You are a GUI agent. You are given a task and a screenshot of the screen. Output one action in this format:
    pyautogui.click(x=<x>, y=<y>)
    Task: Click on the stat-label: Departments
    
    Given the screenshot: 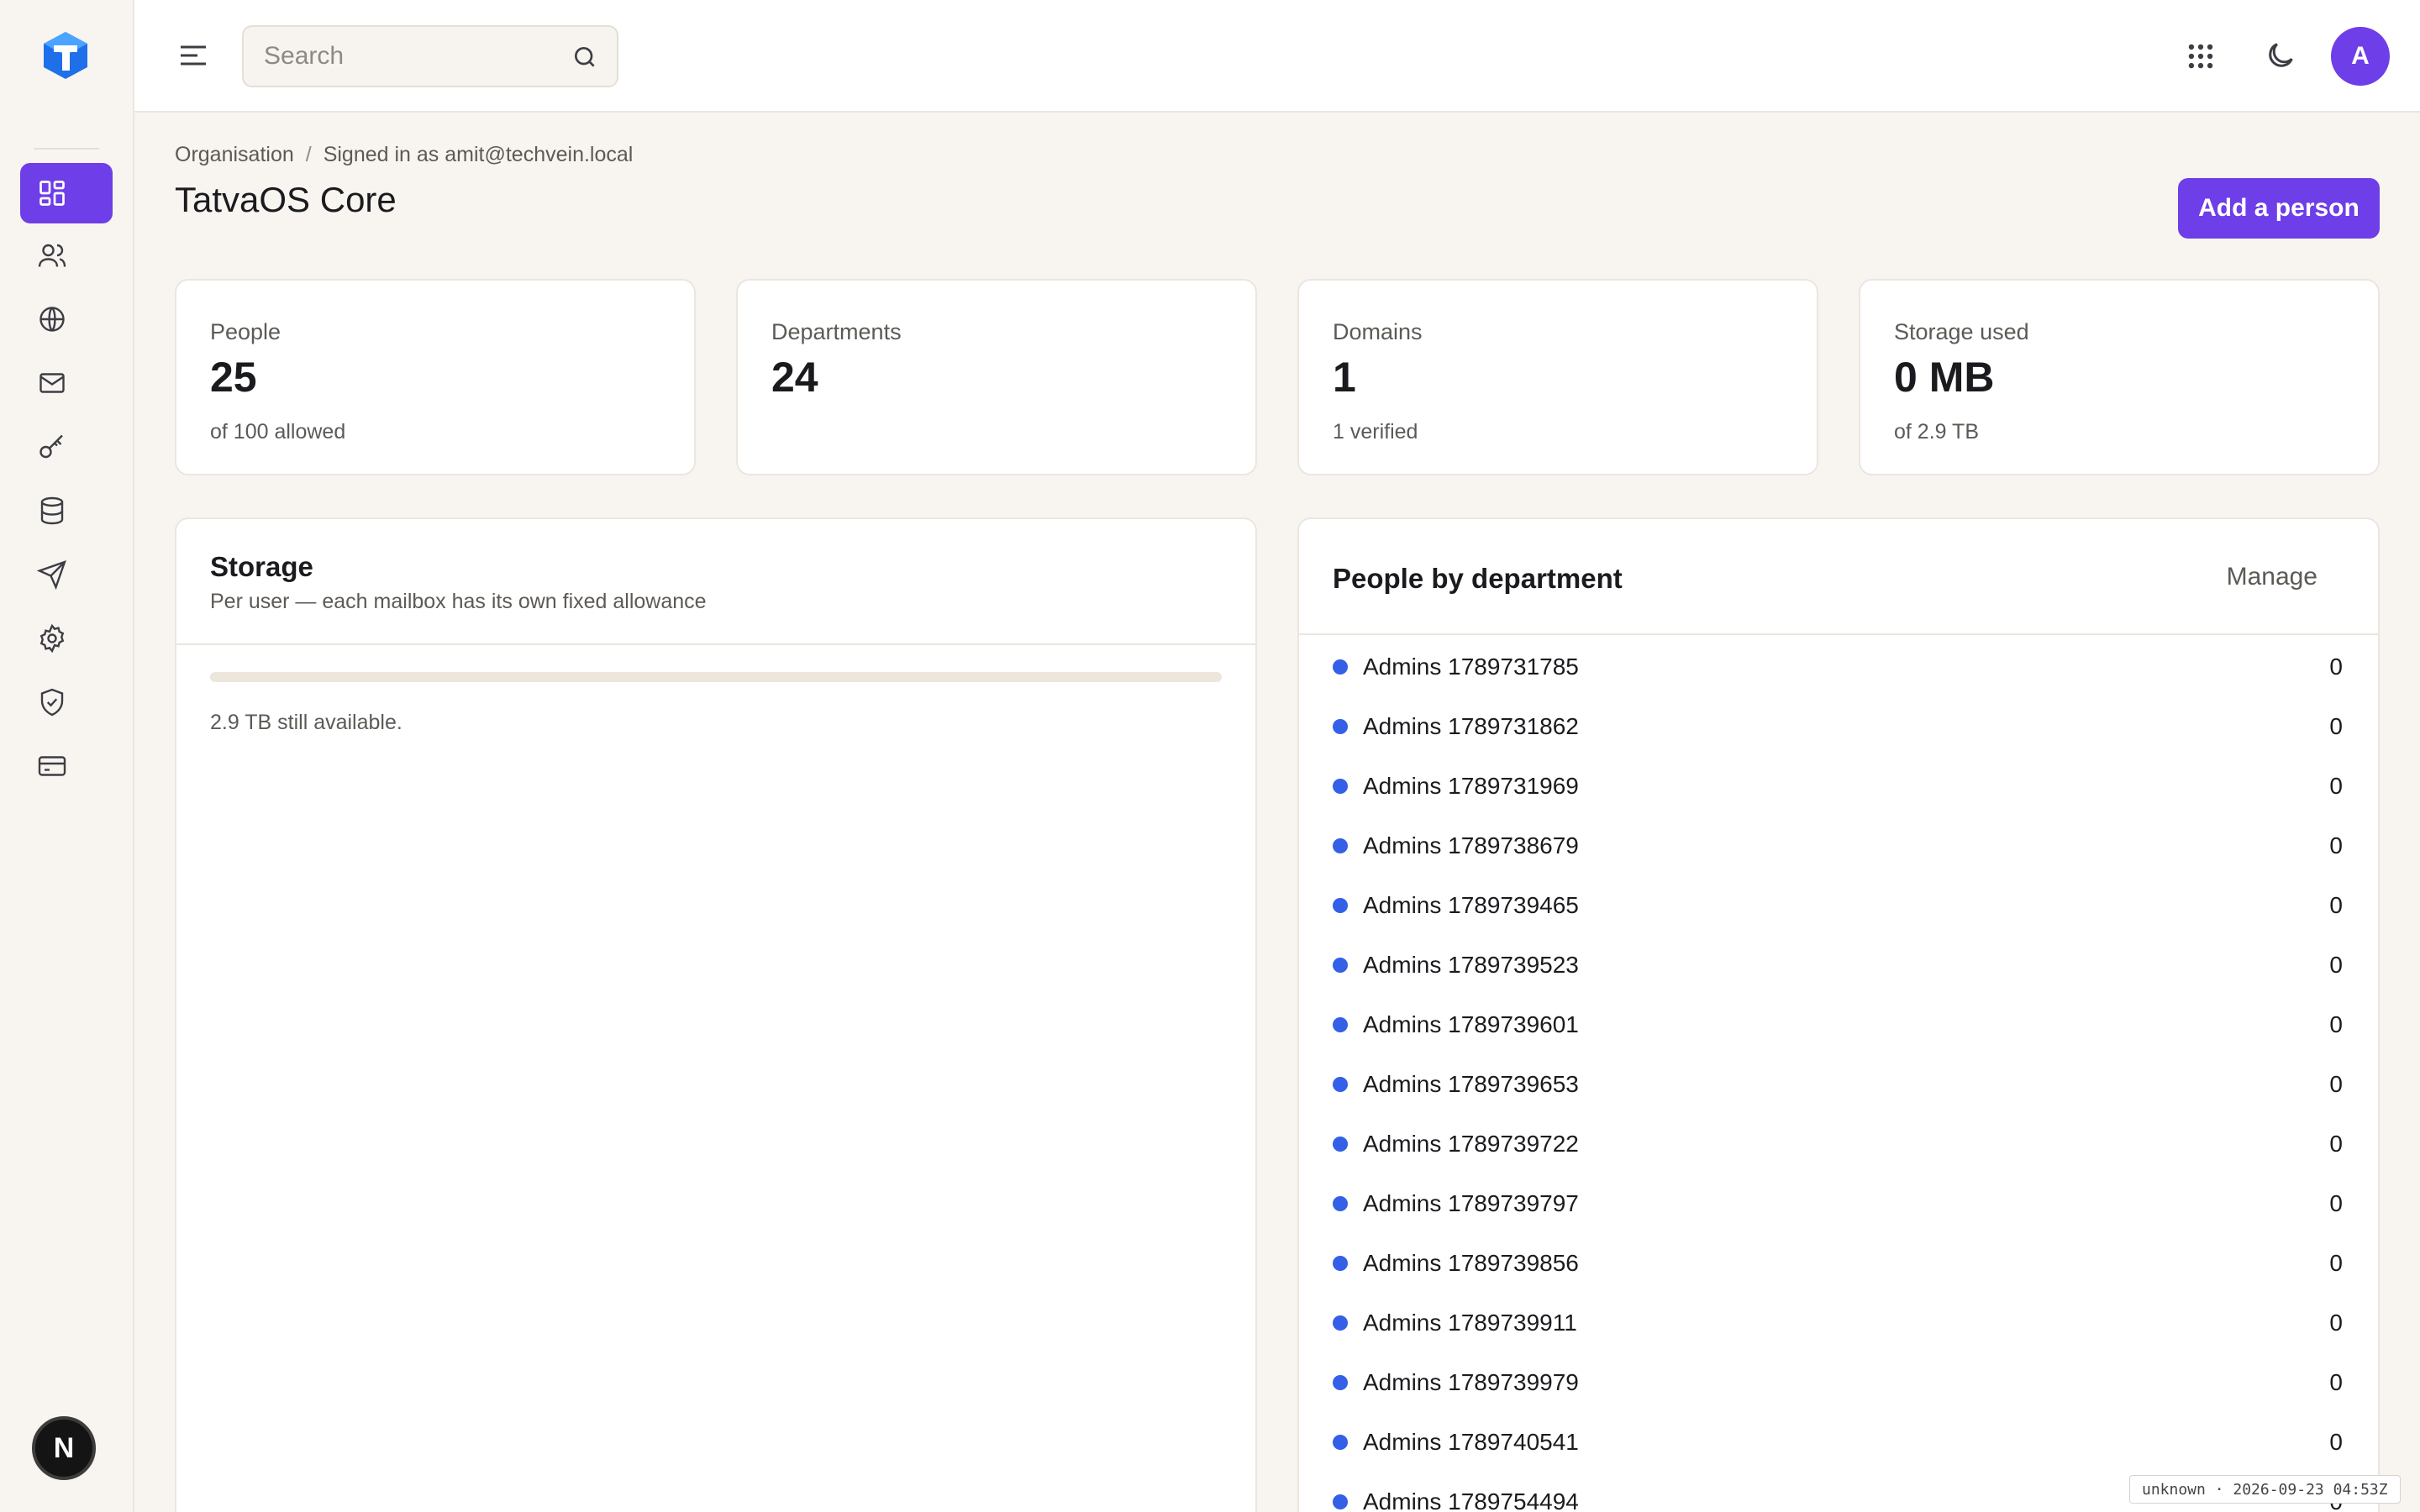 What is the action you would take?
    pyautogui.click(x=837, y=331)
    